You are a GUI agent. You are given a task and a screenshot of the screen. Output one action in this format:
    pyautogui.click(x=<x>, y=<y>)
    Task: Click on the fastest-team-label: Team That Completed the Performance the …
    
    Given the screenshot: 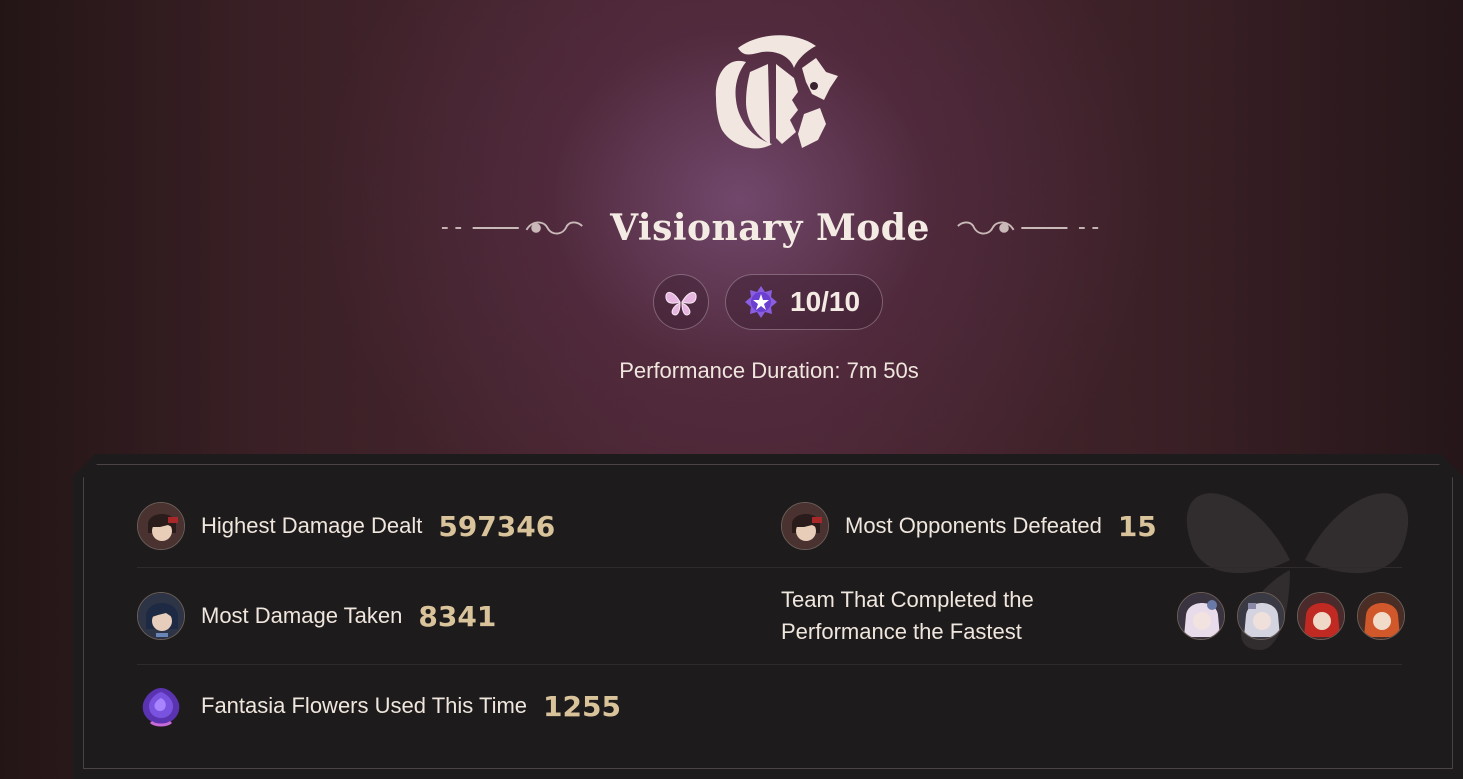 What is the action you would take?
    pyautogui.click(x=907, y=615)
    